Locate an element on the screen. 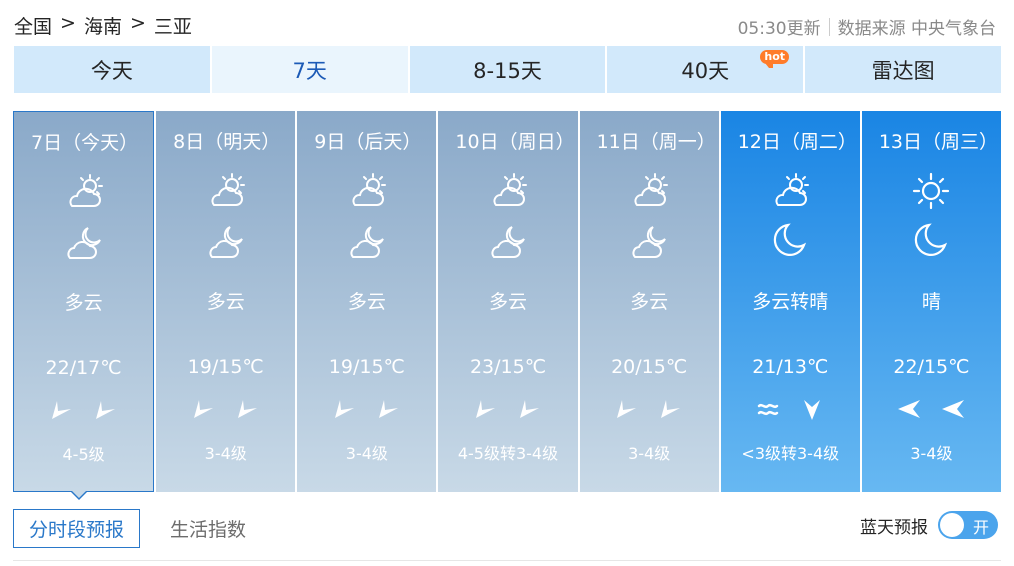 The image size is (1014, 566). sun-icon is located at coordinates (931, 191).